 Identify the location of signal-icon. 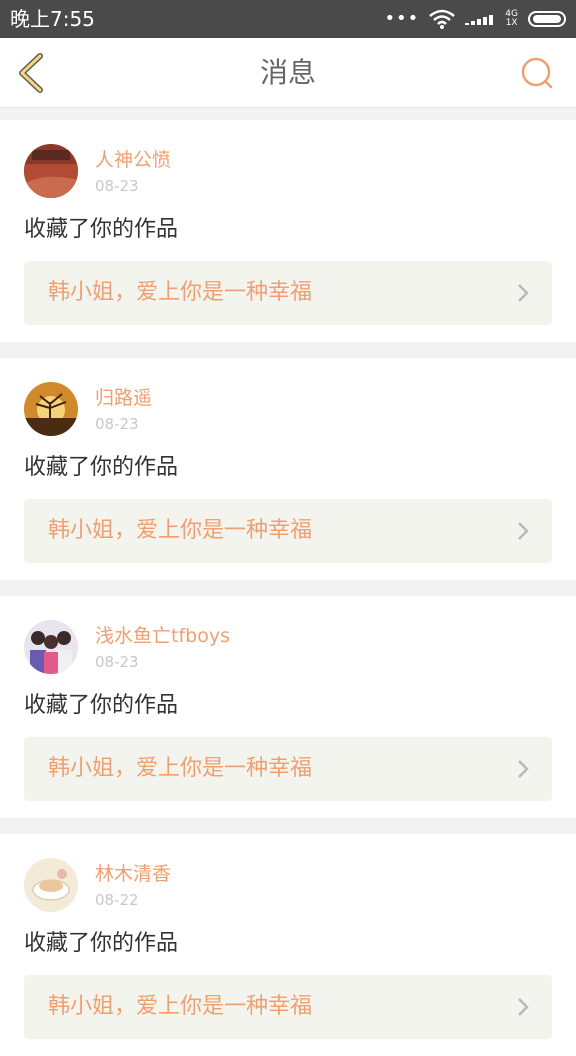
(479, 20).